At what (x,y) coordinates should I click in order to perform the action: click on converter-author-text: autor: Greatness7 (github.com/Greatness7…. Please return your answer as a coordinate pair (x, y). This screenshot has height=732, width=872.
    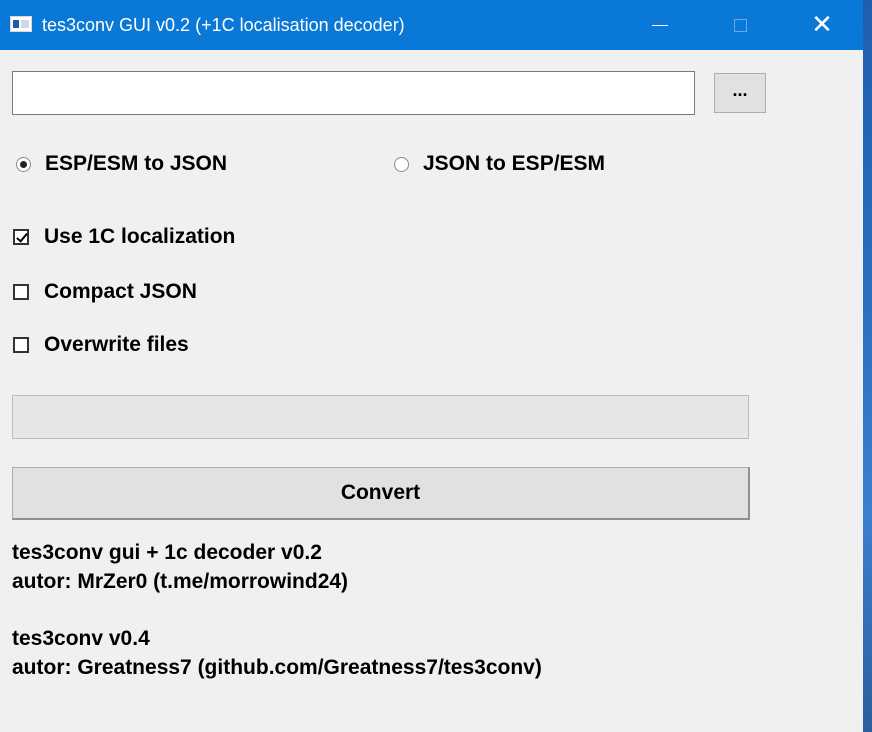
    Looking at the image, I should click on (277, 667).